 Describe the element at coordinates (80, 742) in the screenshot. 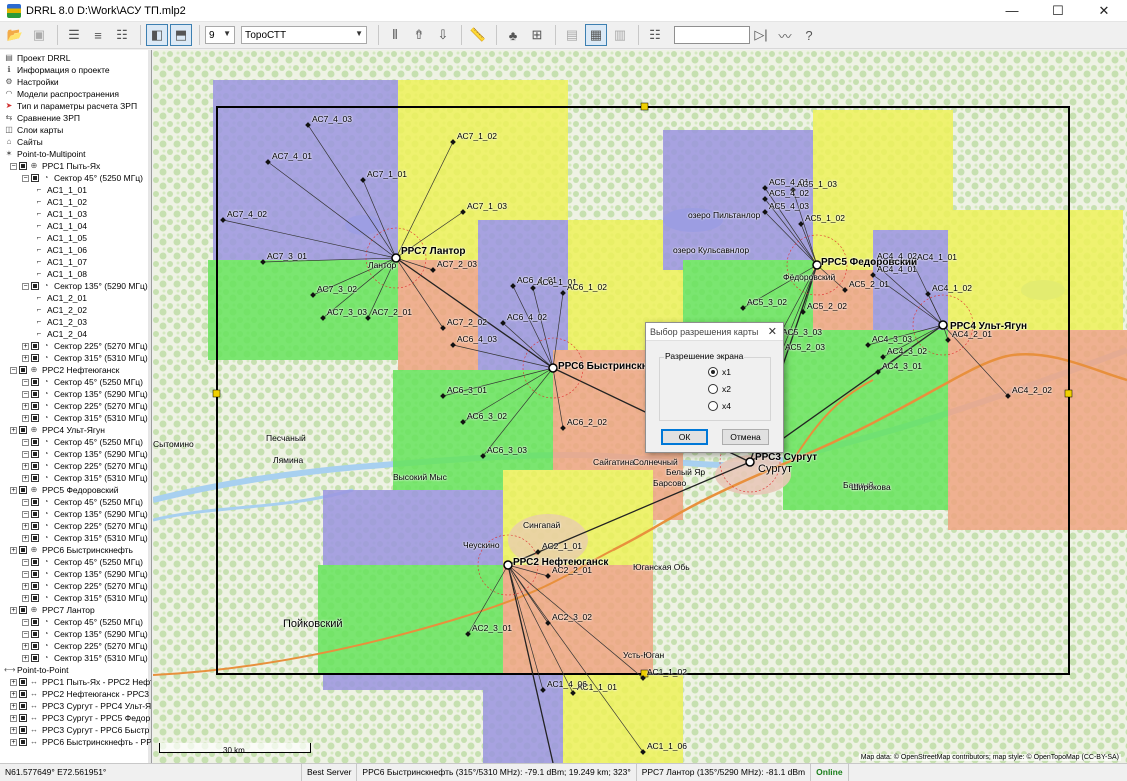

I see `tree-item: + ↔ РРС6 Быстринскнефть - РР` at that location.